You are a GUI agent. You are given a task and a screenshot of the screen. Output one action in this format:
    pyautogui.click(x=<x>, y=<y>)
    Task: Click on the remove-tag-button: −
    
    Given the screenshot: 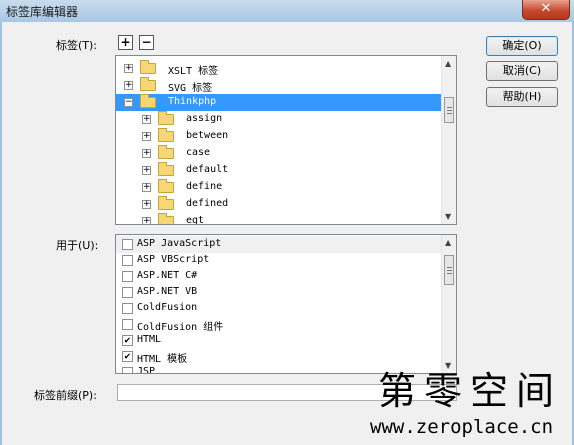 What is the action you would take?
    pyautogui.click(x=146, y=42)
    